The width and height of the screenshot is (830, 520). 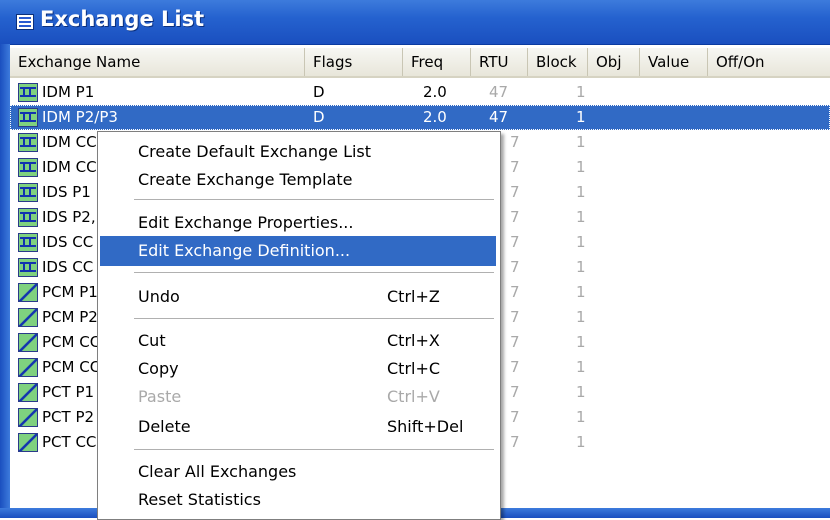 I want to click on col-header-rtu: RTU, so click(x=499, y=62).